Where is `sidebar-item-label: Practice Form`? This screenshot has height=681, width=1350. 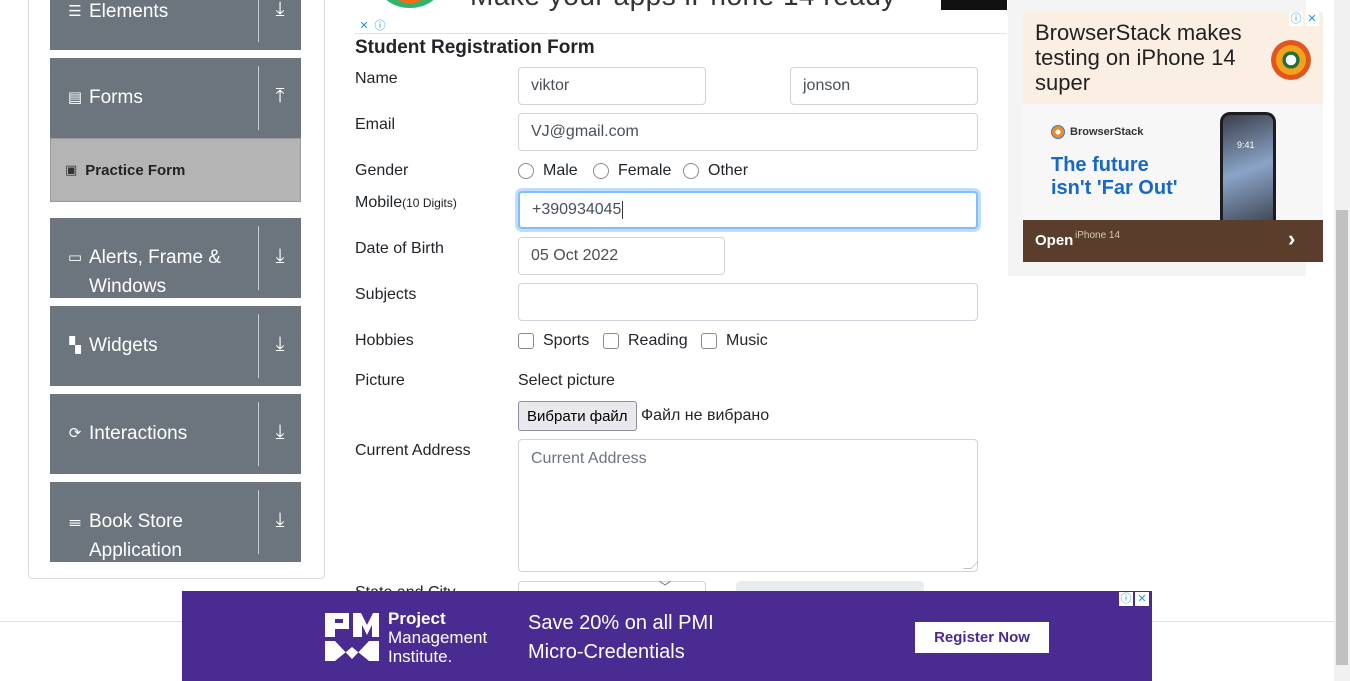 sidebar-item-label: Practice Form is located at coordinates (135, 170).